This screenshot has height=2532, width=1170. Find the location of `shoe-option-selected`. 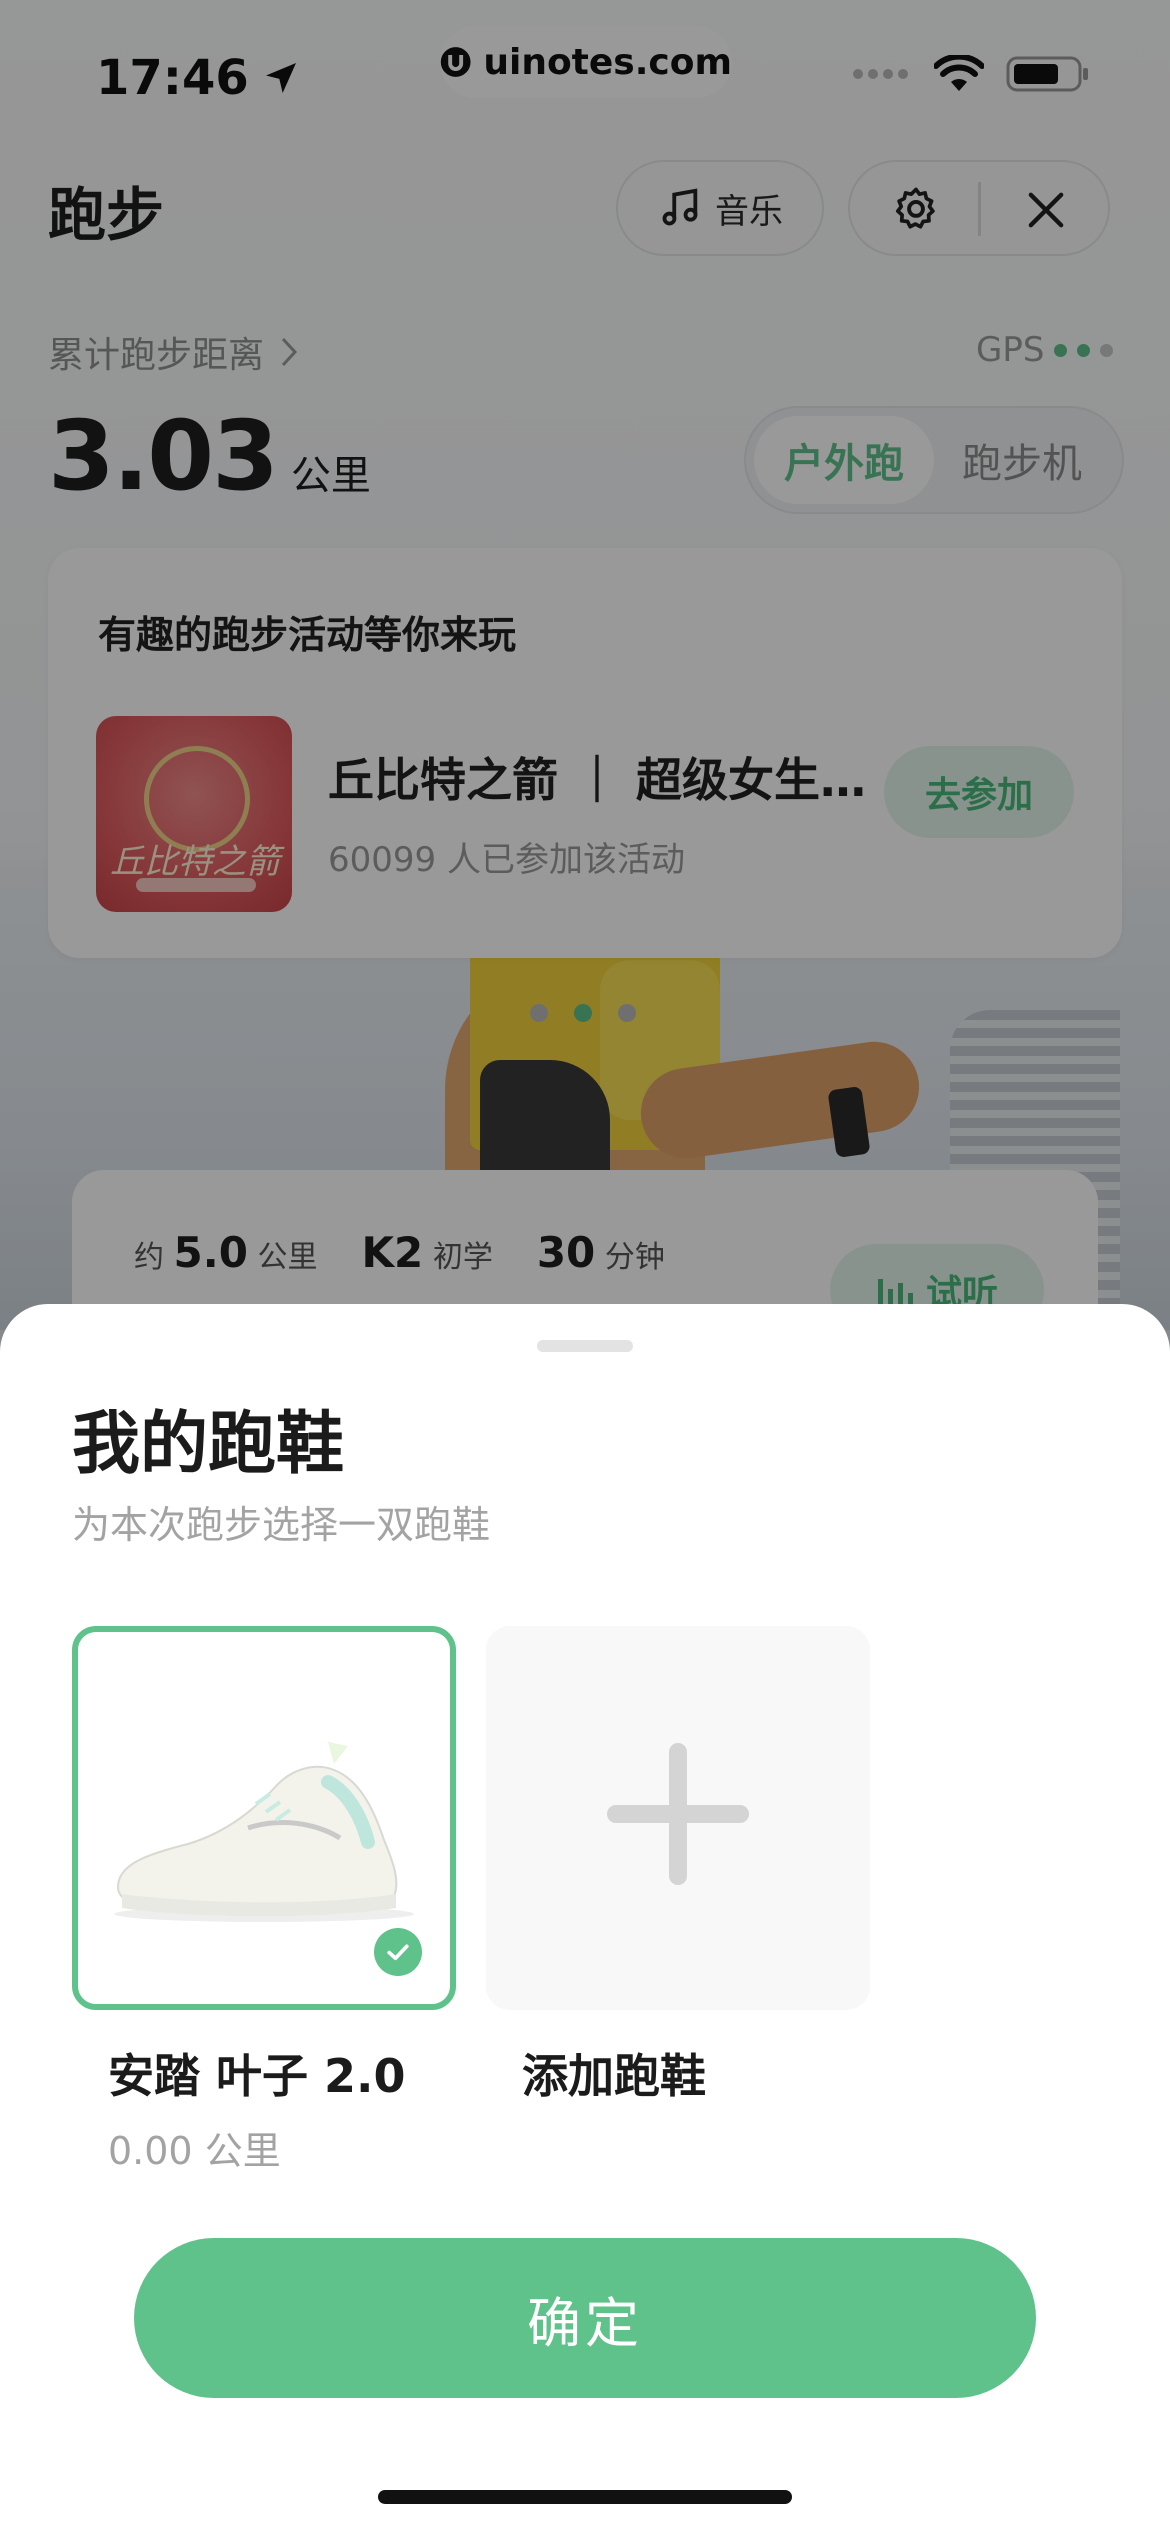

shoe-option-selected is located at coordinates (264, 1818).